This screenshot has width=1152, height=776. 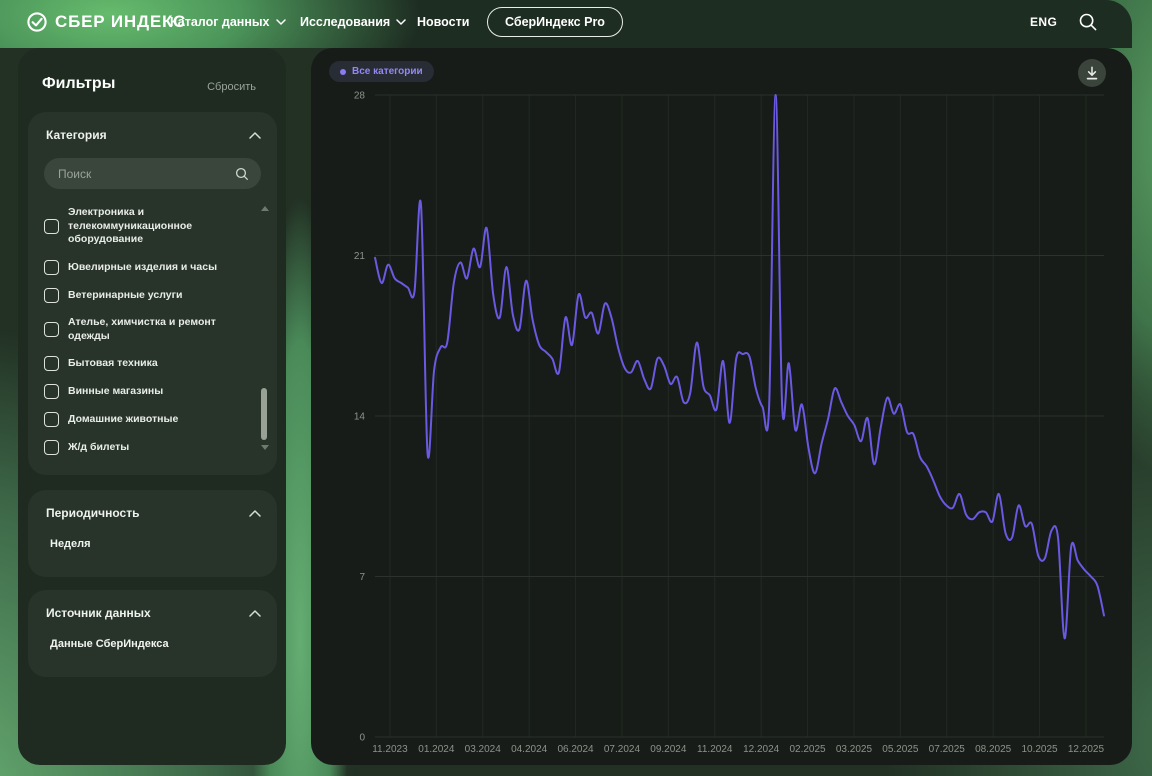 I want to click on x-axis-tick-label: 10.2025, so click(x=1039, y=749).